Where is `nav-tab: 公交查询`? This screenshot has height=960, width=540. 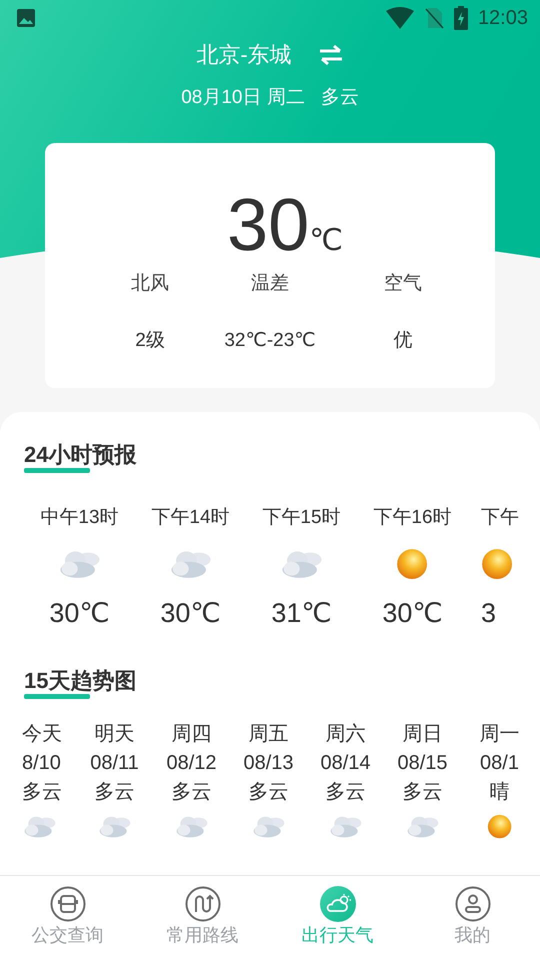 nav-tab: 公交查询 is located at coordinates (67, 918).